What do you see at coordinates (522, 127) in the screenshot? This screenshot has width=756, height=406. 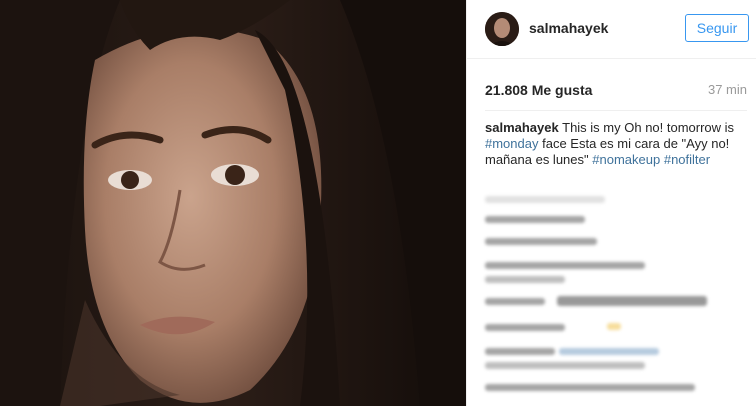 I see `caption-username: salmahayek` at bounding box center [522, 127].